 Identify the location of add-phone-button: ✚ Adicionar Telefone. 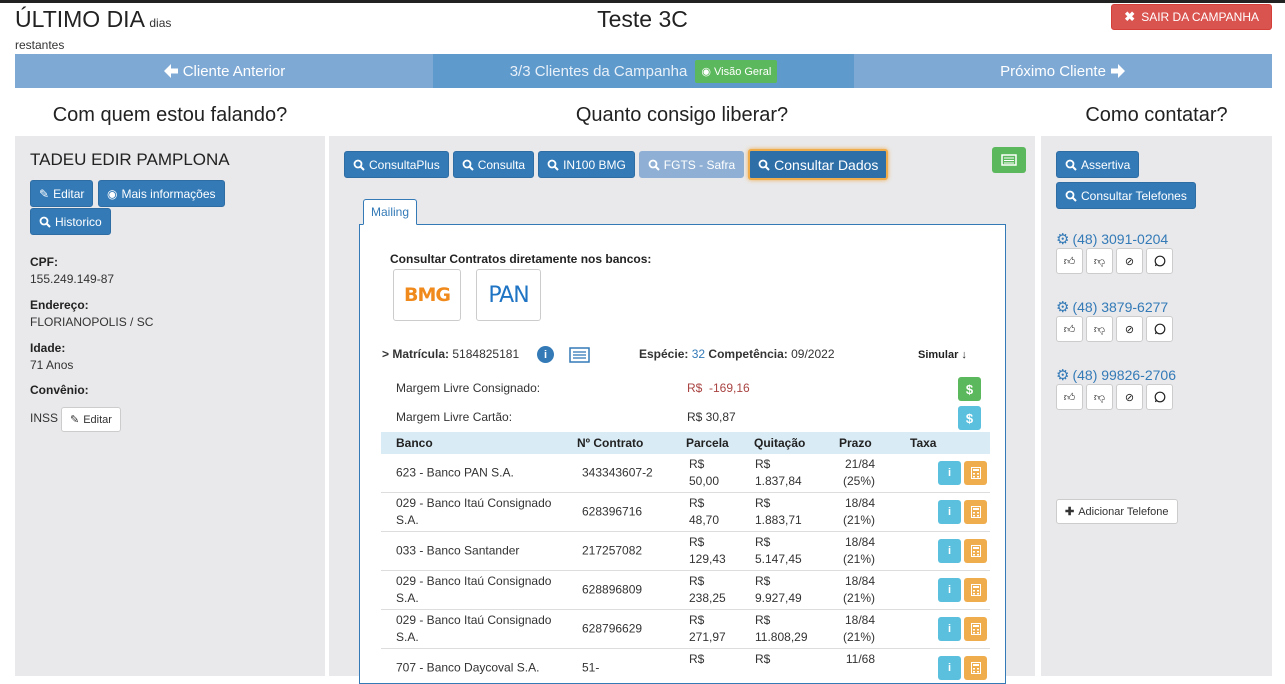
(1117, 511).